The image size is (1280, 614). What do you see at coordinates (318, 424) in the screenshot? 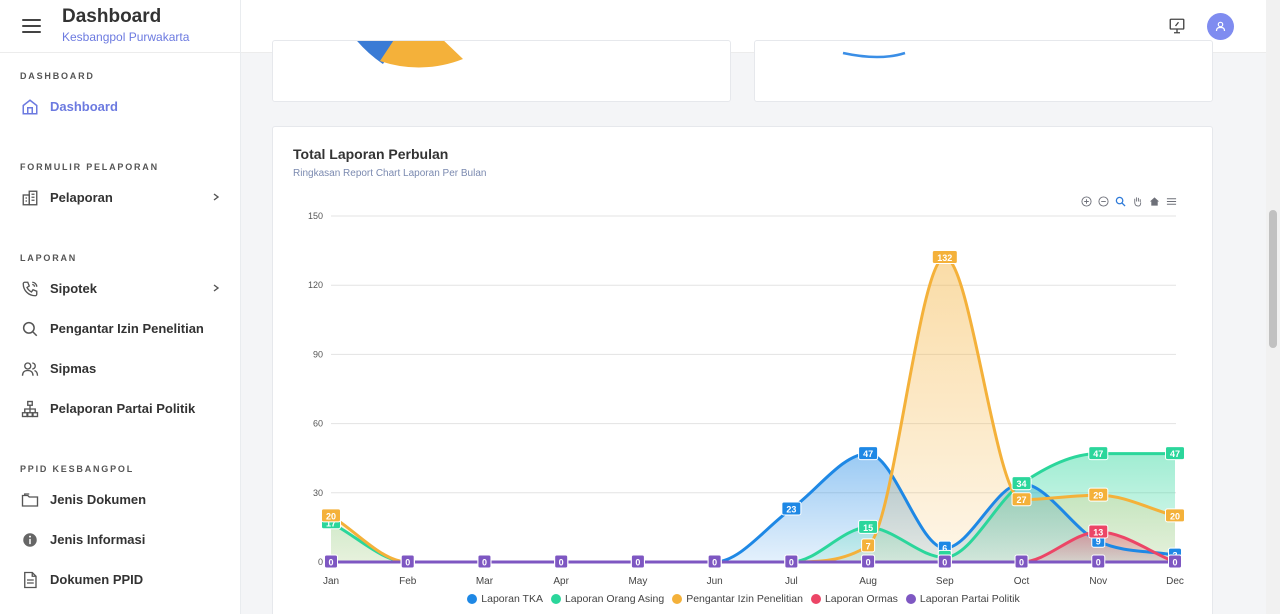
I see `y-tick-label: 60` at bounding box center [318, 424].